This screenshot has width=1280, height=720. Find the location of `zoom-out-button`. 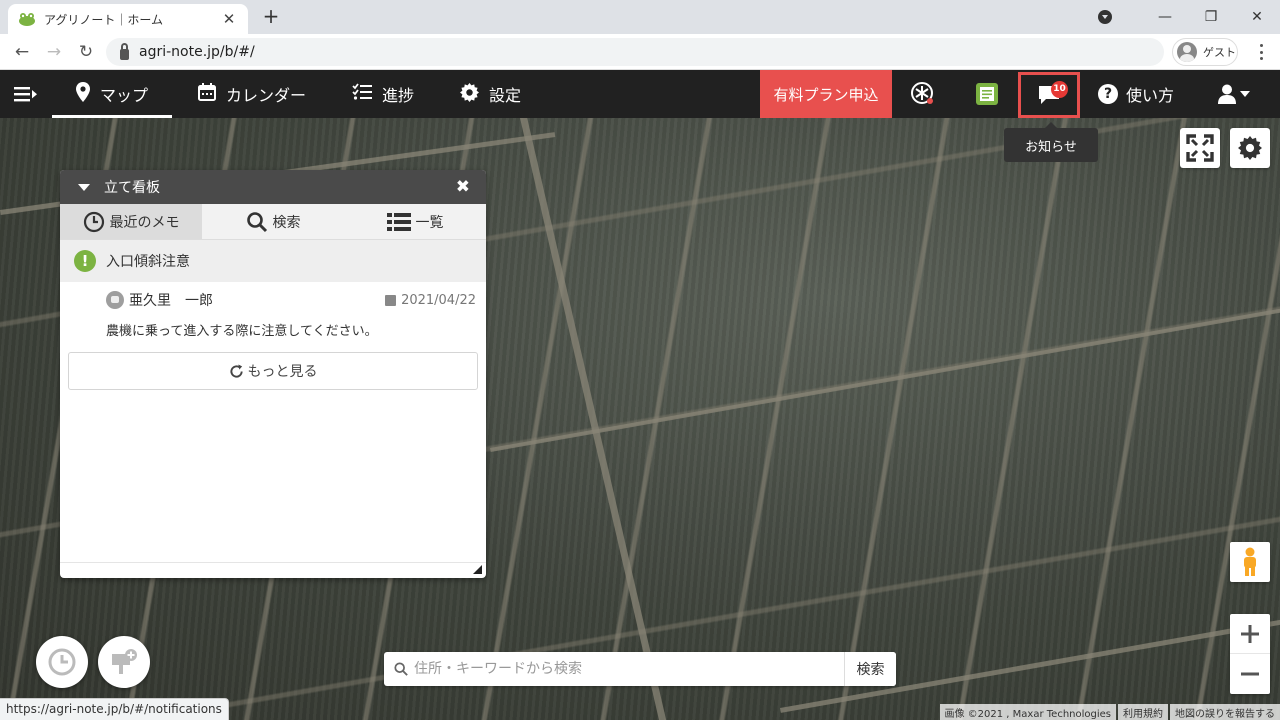

zoom-out-button is located at coordinates (1250, 674).